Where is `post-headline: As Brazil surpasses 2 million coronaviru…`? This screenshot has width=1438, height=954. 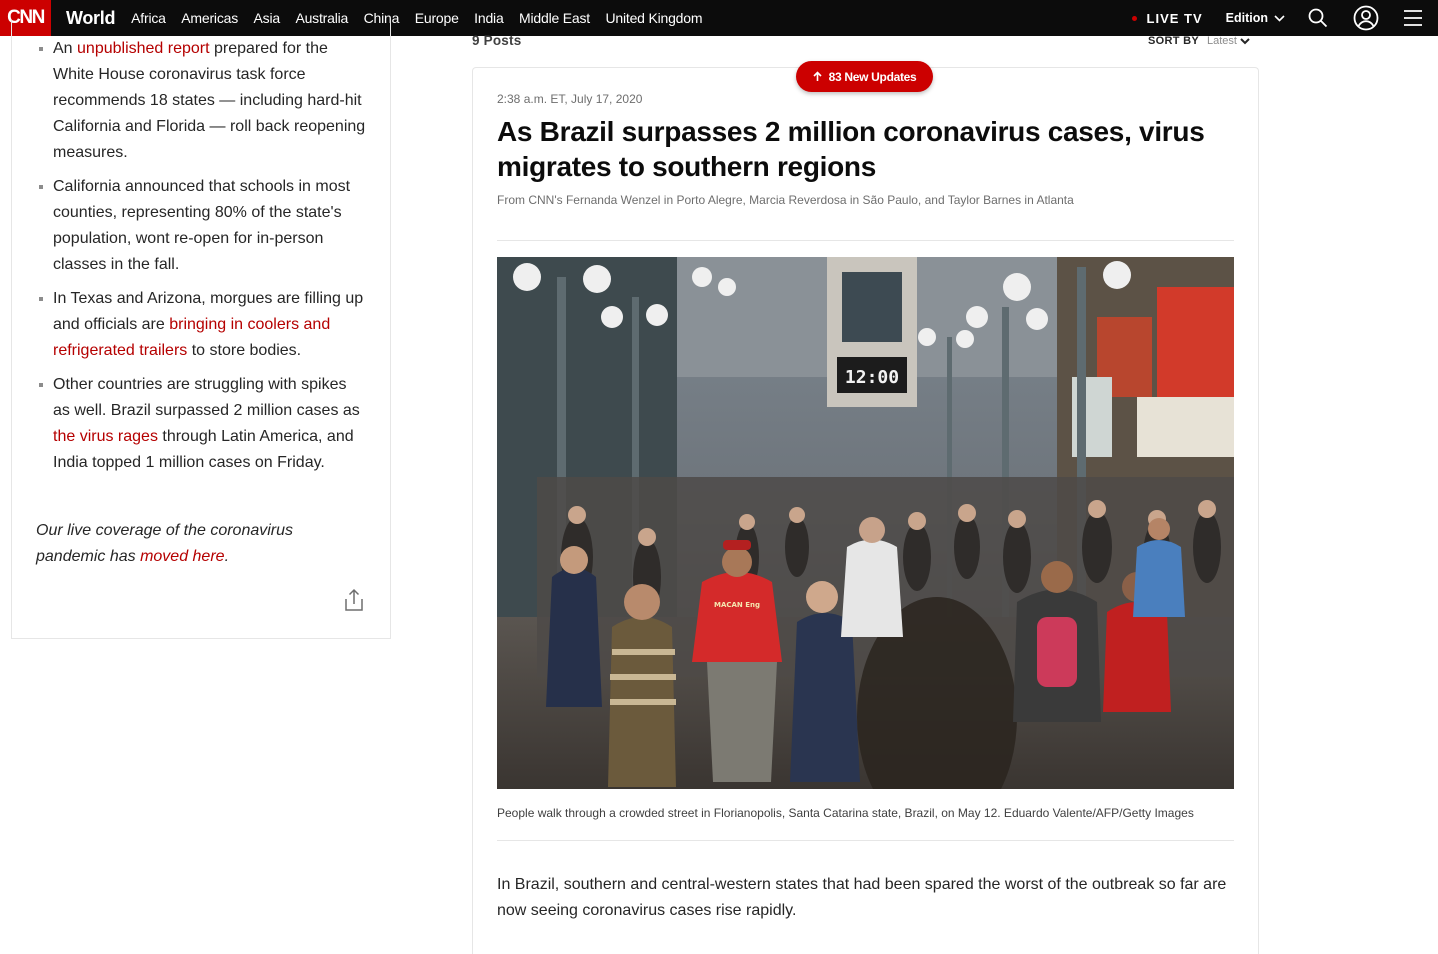 post-headline: As Brazil surpasses 2 million coronaviru… is located at coordinates (851, 149).